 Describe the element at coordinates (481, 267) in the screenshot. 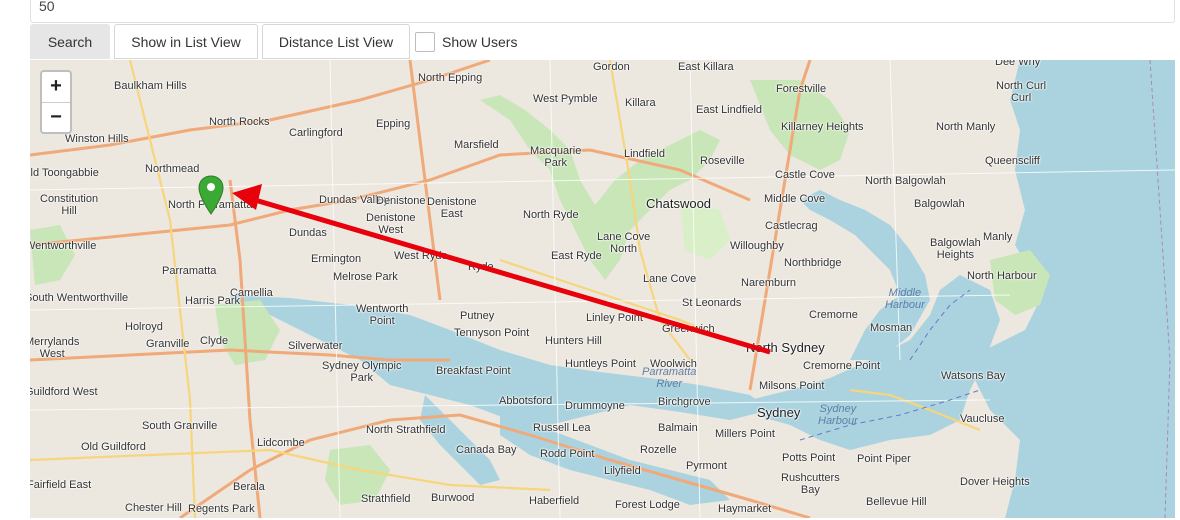

I see `place-label: Ryde` at that location.